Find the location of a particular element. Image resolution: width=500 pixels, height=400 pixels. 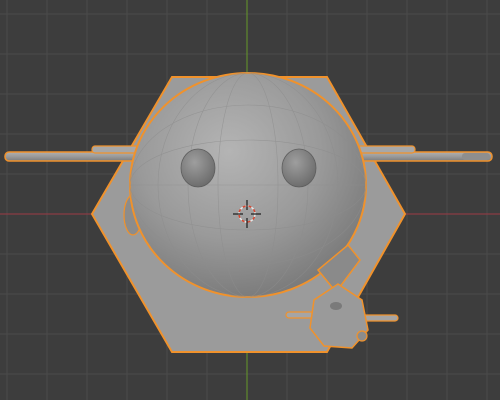

right-eye is located at coordinates (299, 168).